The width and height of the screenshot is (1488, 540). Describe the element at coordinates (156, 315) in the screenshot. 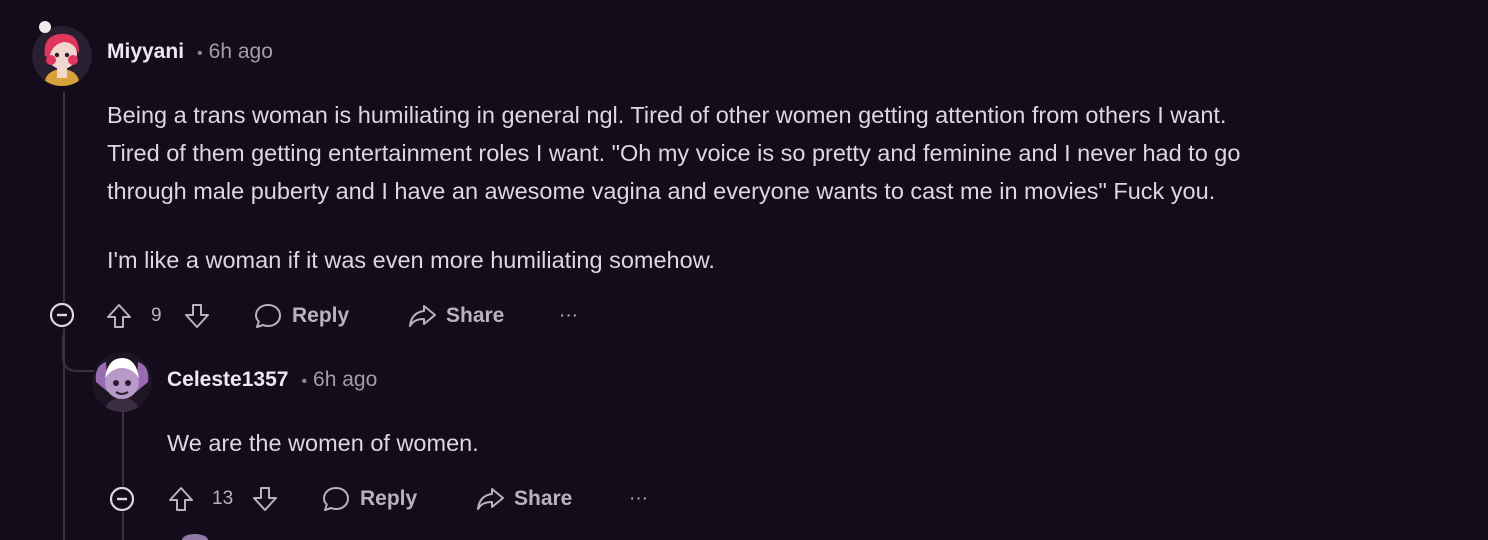

I see `vote-count: 9` at that location.